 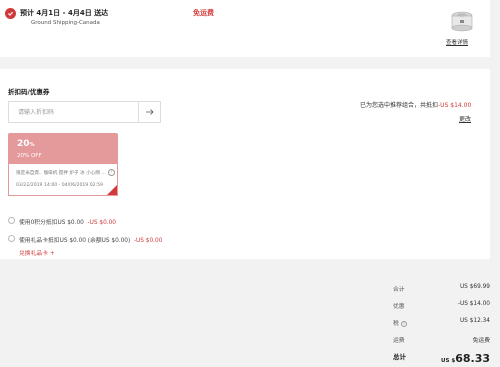 What do you see at coordinates (11, 238) in the screenshot?
I see `giftcard-radio` at bounding box center [11, 238].